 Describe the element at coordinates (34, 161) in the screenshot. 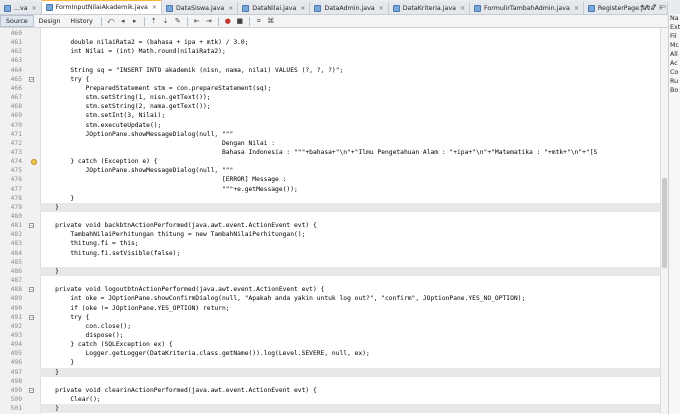

I see `hint-bulb-icon` at that location.